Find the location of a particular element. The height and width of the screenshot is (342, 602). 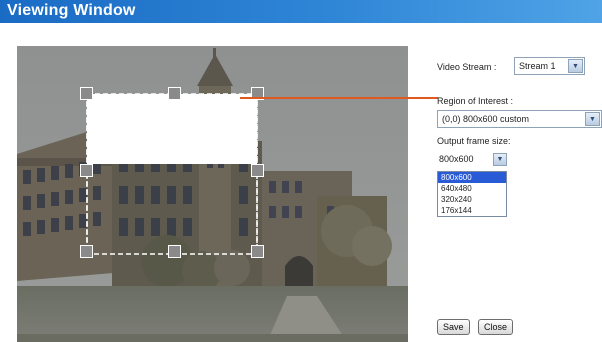

roi-label: Region of Interest : is located at coordinates (475, 101).